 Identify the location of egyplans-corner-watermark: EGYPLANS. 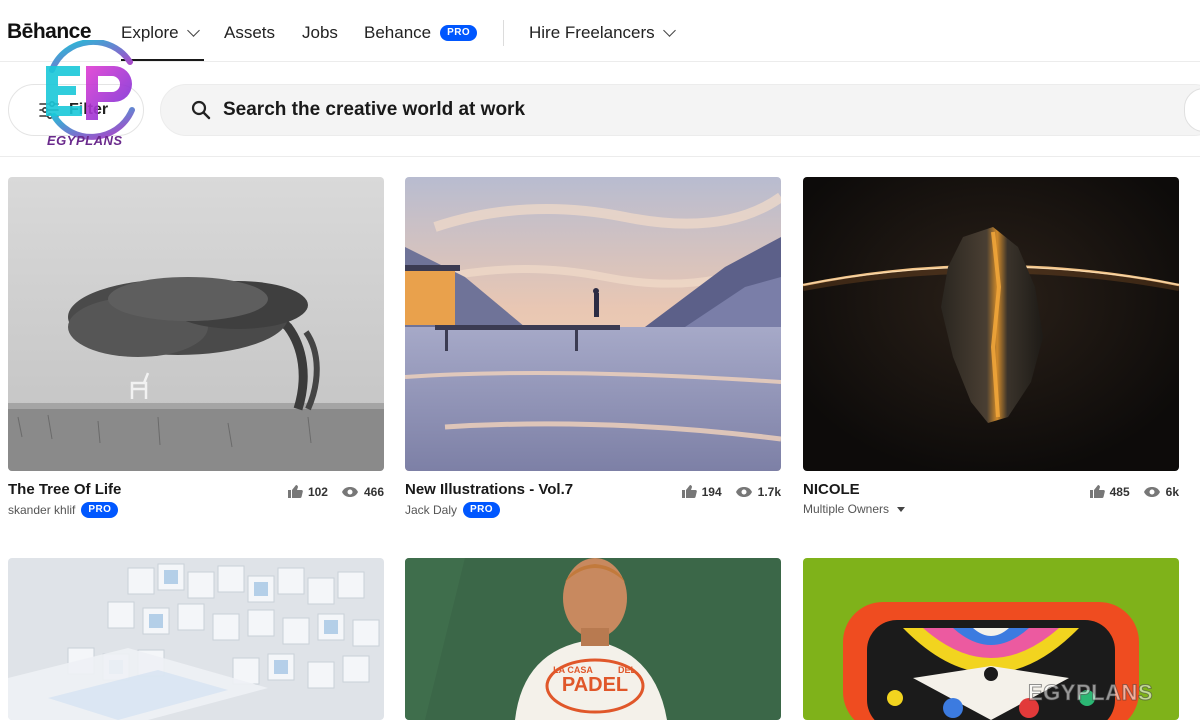
(1090, 693).